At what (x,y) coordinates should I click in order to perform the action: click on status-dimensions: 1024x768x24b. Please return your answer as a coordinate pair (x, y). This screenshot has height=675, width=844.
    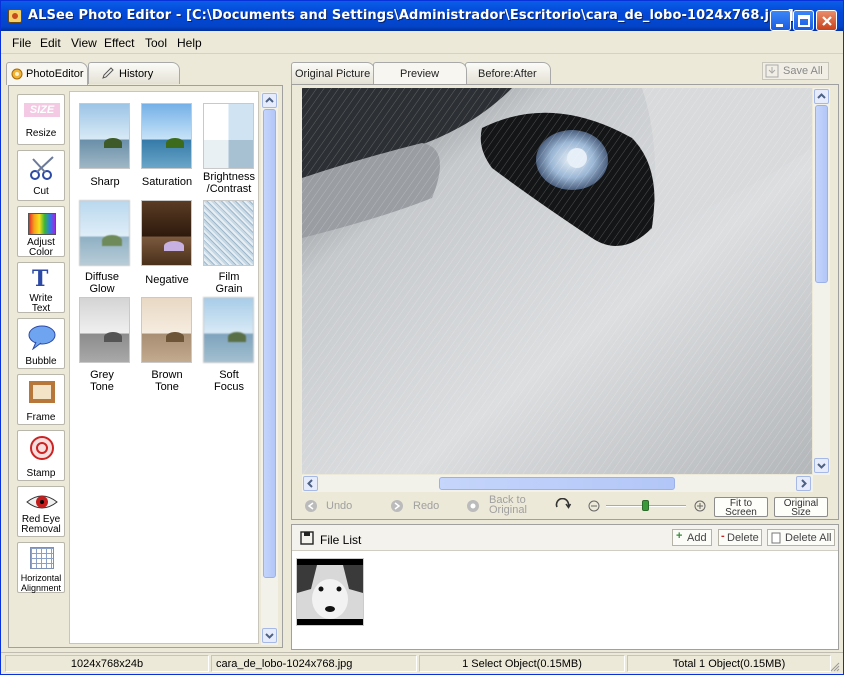
    Looking at the image, I should click on (107, 663).